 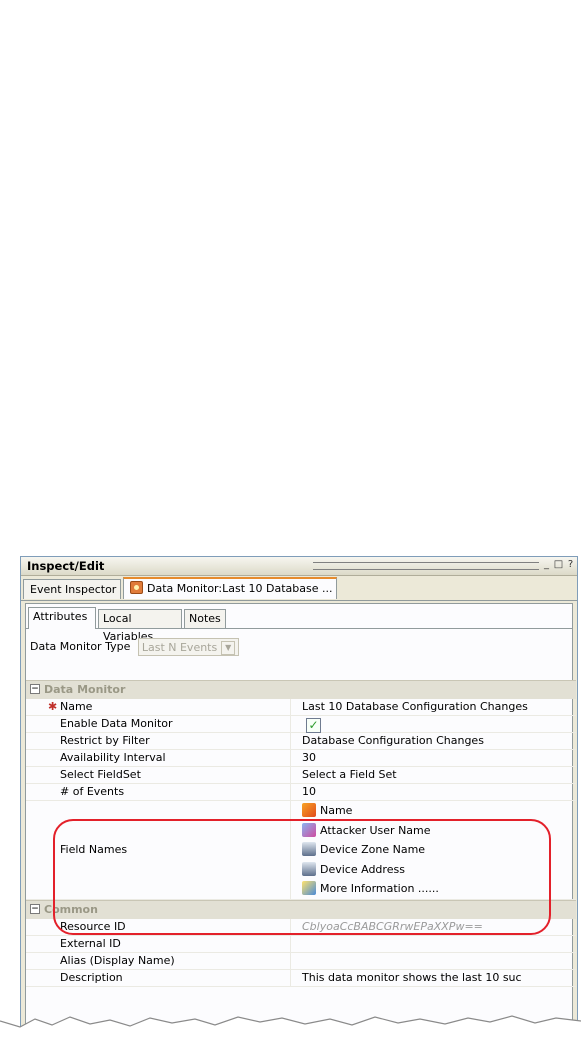 What do you see at coordinates (301, 758) in the screenshot?
I see `property-row-interval: Availability Interval 30` at bounding box center [301, 758].